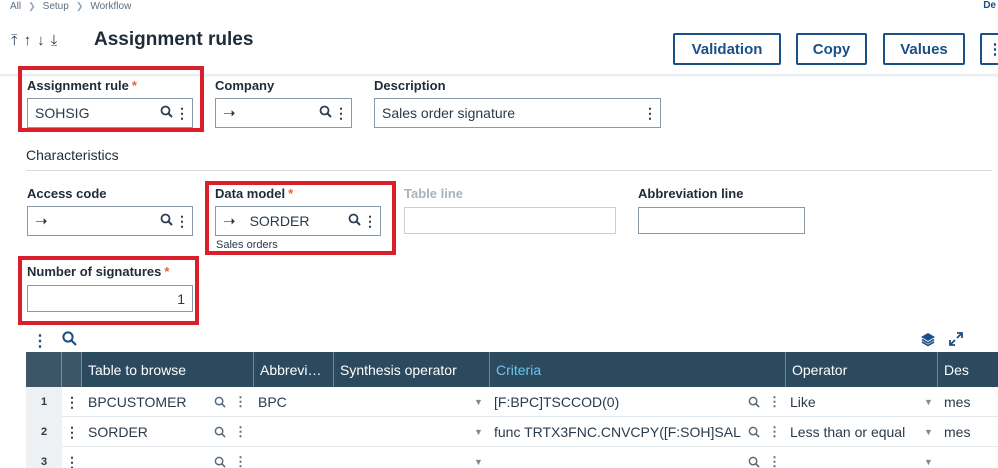 The image size is (998, 468). I want to click on cell-table-to-browse: SORDER, so click(148, 432).